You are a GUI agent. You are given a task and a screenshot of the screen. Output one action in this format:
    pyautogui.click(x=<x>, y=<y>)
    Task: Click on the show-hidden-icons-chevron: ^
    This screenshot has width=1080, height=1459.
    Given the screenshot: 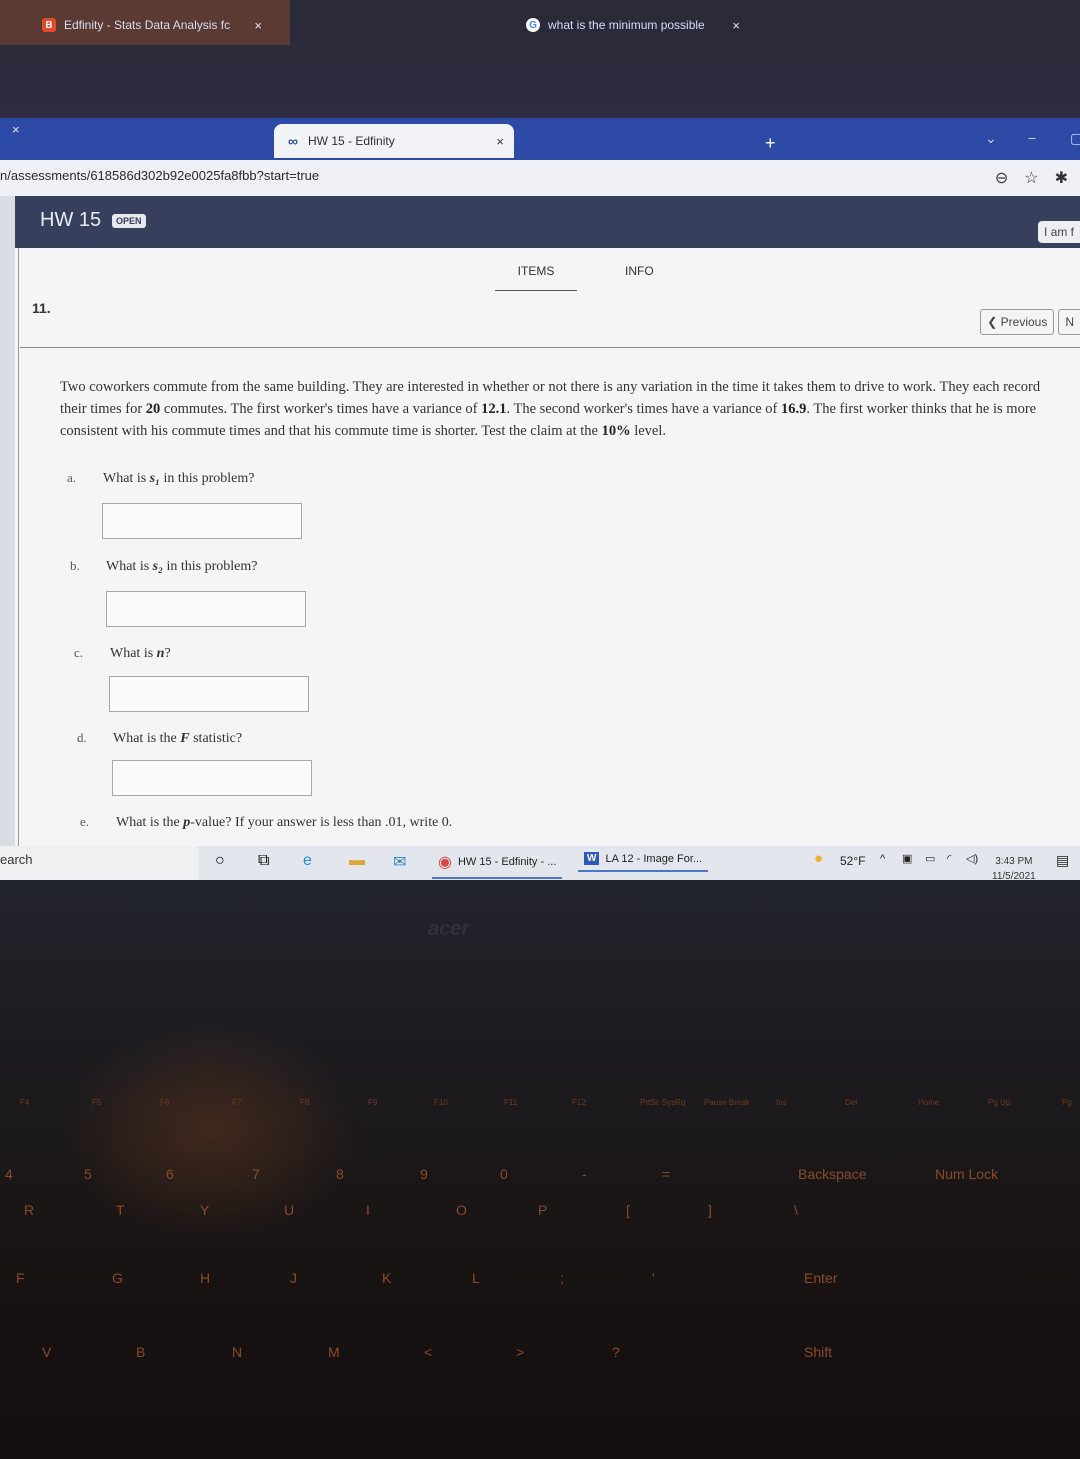 What is the action you would take?
    pyautogui.click(x=882, y=859)
    